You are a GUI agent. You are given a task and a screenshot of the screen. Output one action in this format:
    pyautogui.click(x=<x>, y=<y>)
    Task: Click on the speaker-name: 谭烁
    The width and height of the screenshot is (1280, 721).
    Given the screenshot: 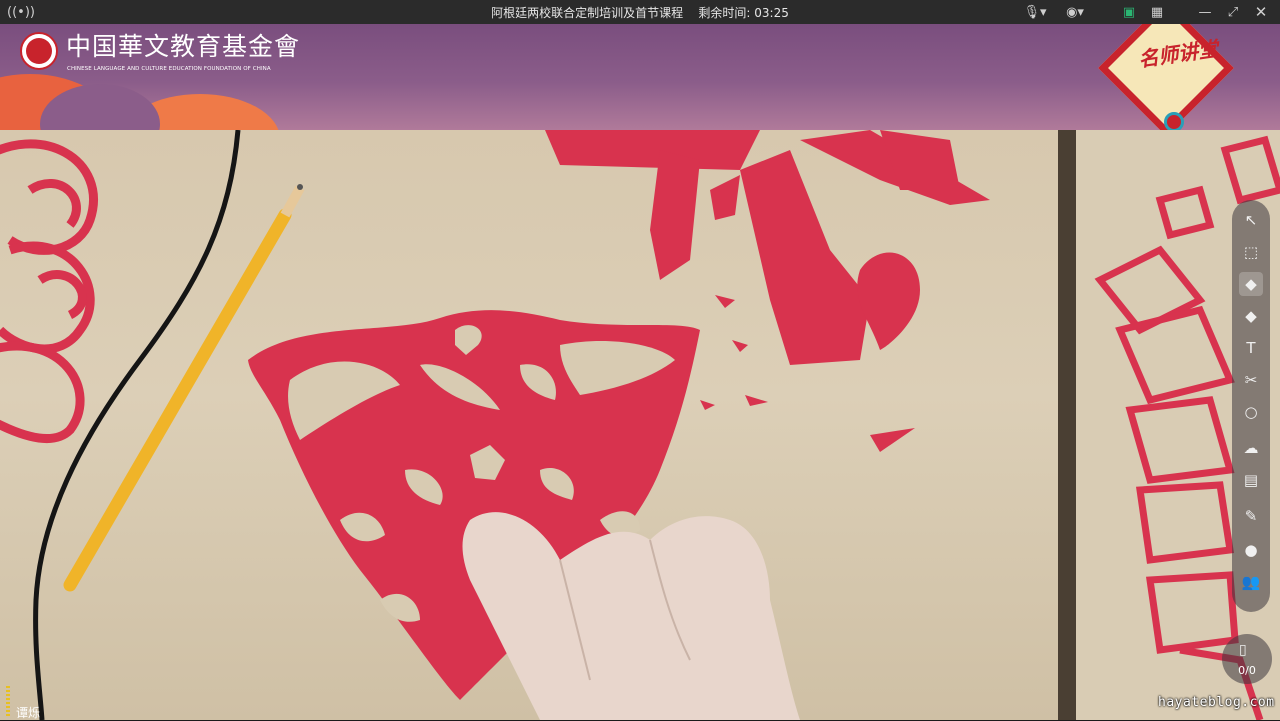 What is the action you would take?
    pyautogui.click(x=28, y=713)
    